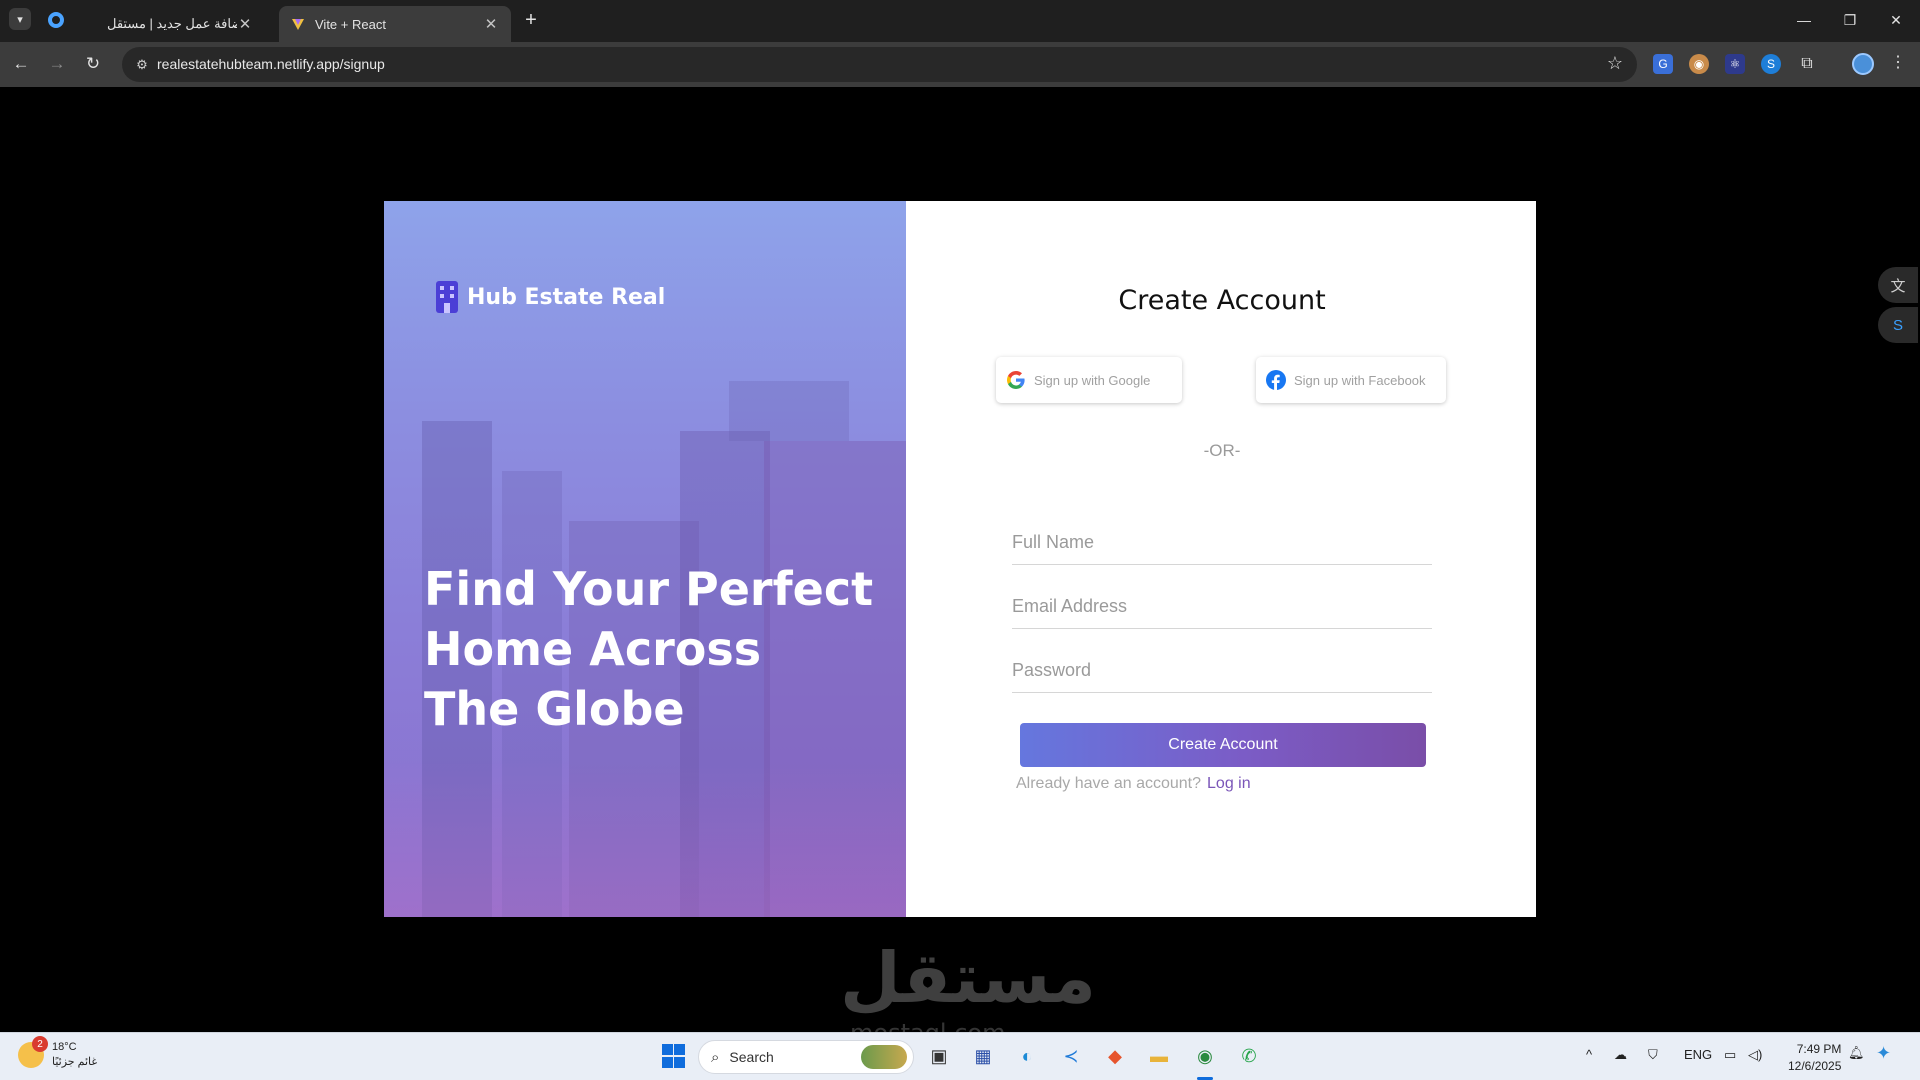 This screenshot has width=1920, height=1080. Describe the element at coordinates (593, 649) in the screenshot. I see `headline-line: Home Across` at that location.